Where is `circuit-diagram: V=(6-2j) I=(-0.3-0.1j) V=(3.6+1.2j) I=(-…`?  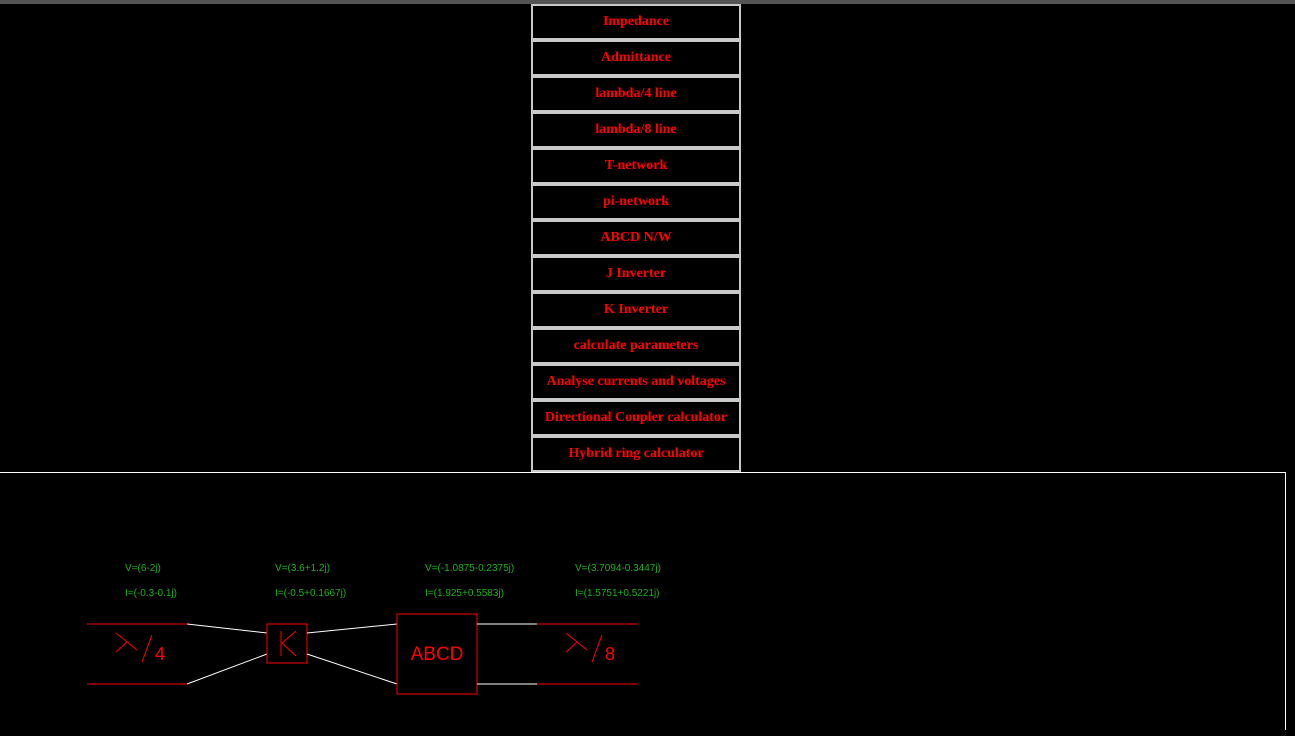 circuit-diagram: V=(6-2j) I=(-0.3-0.1j) V=(3.6+1.2j) I=(-… is located at coordinates (374, 629).